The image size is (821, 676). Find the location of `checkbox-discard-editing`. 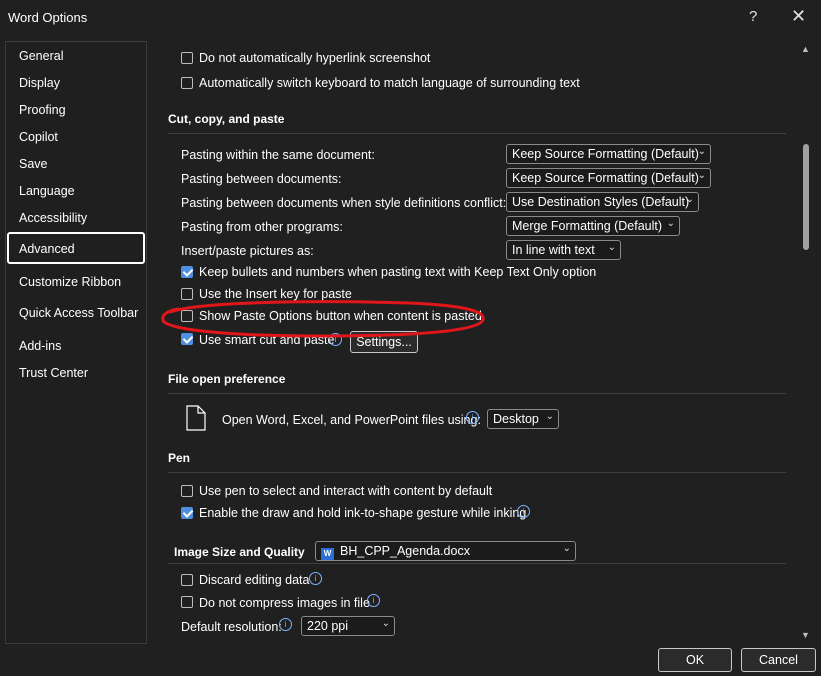

checkbox-discard-editing is located at coordinates (187, 580).